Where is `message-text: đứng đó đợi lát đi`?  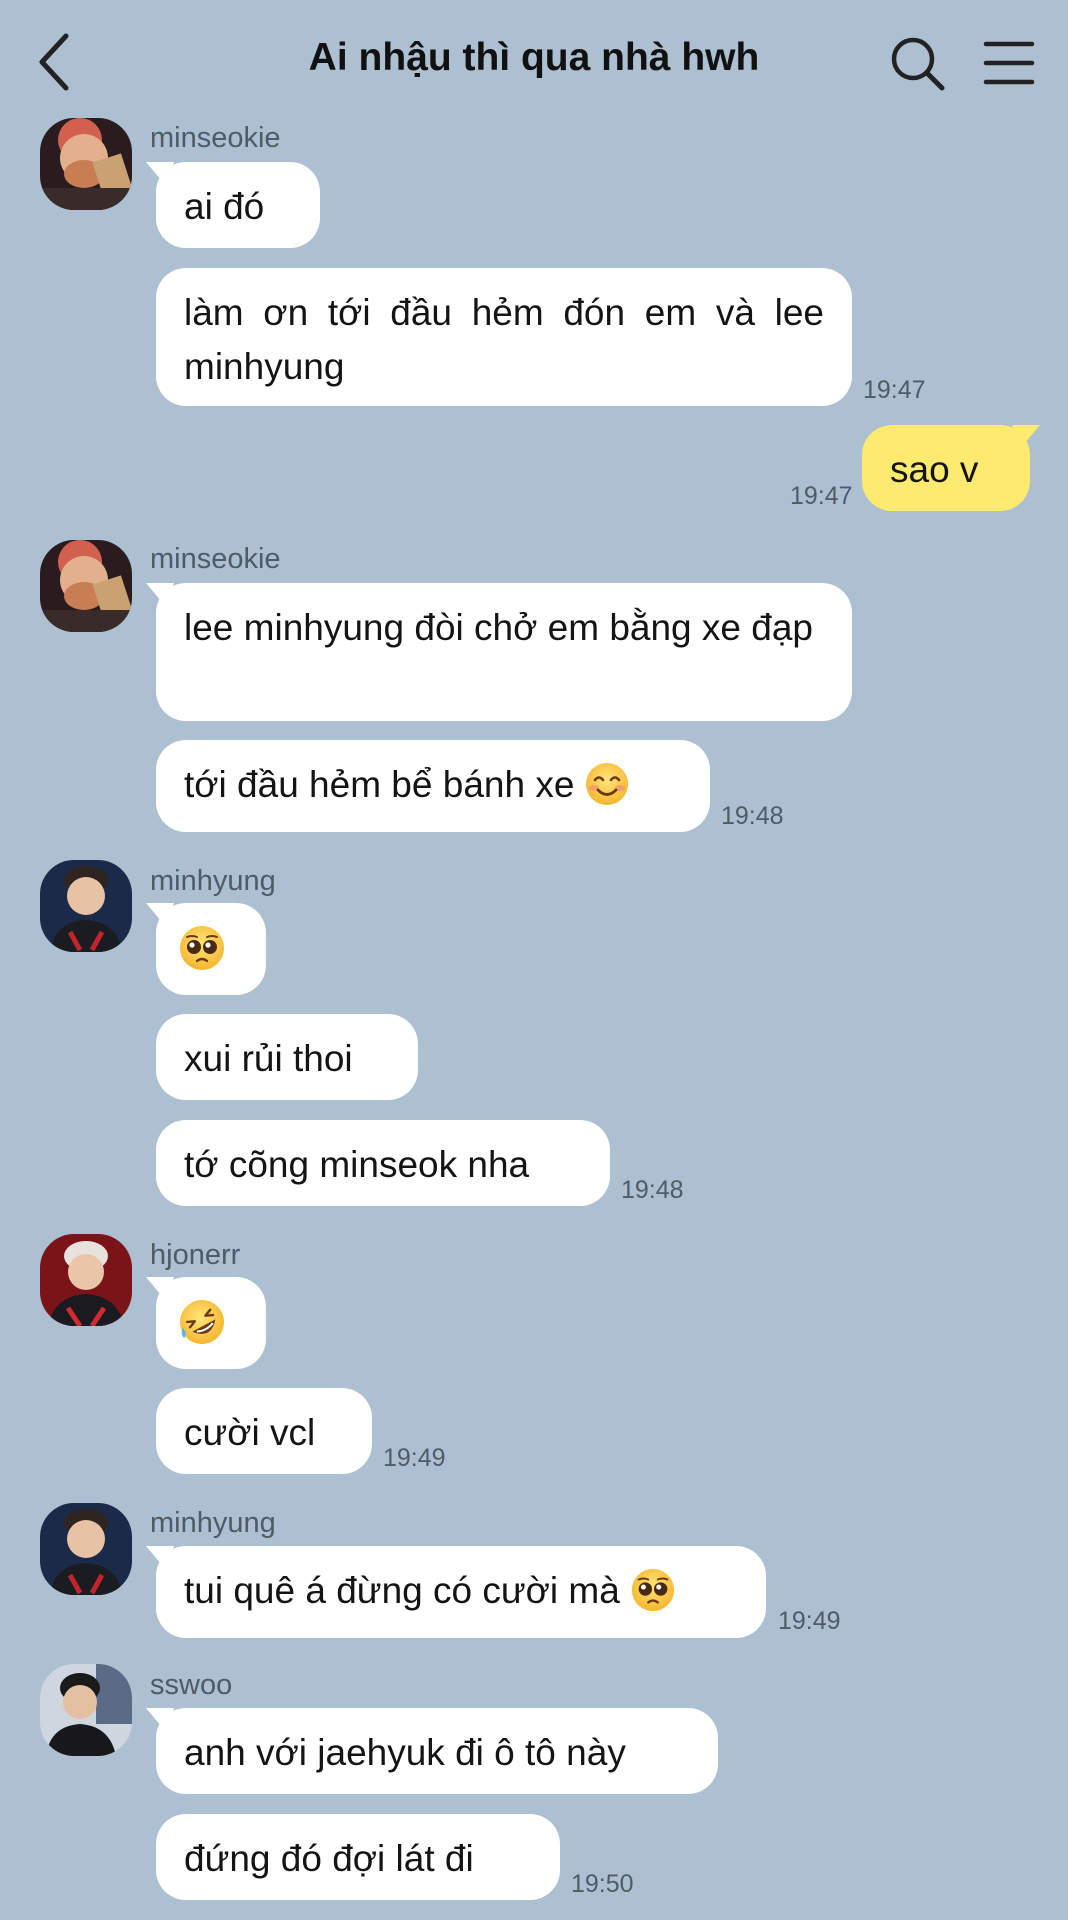 message-text: đứng đó đợi lát đi is located at coordinates (329, 1858).